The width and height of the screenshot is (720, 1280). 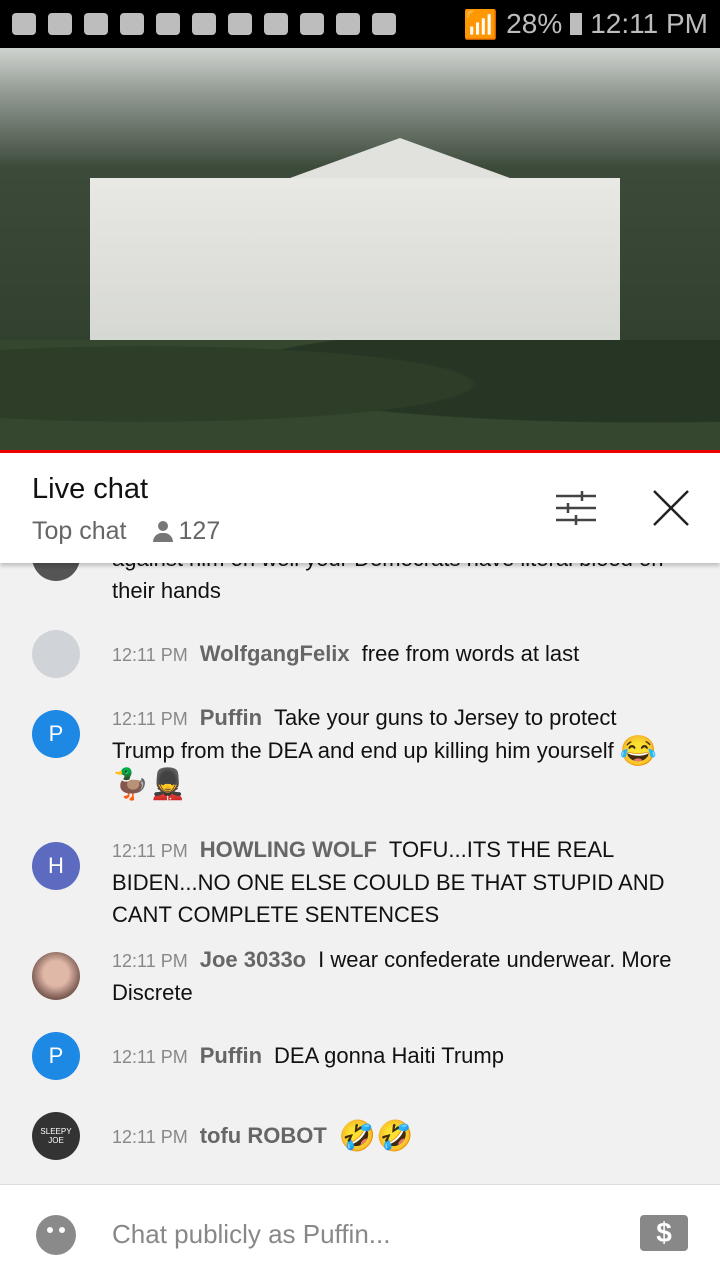 What do you see at coordinates (481, 24) in the screenshot?
I see `wifi-icon: 📶` at bounding box center [481, 24].